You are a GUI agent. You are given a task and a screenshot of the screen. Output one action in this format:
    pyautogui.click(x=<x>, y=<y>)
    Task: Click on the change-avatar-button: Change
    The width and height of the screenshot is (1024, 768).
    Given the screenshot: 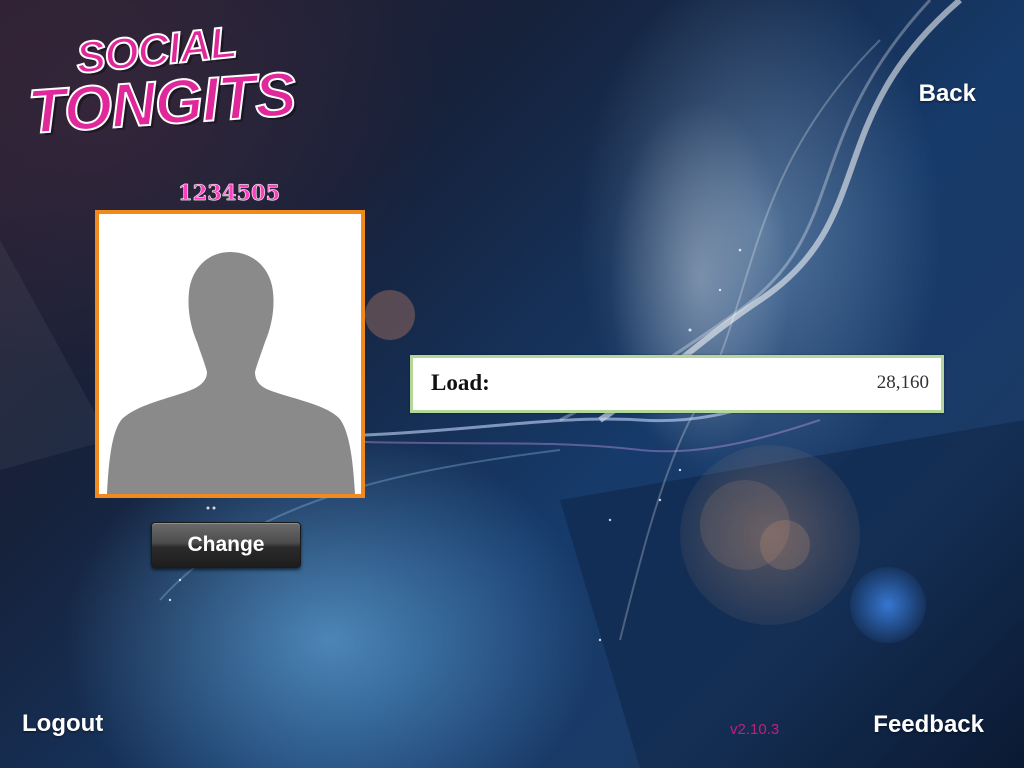 What is the action you would take?
    pyautogui.click(x=226, y=545)
    